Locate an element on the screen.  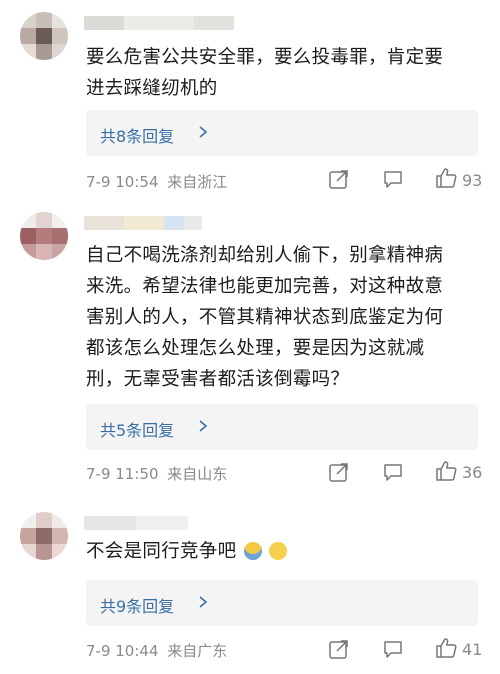
replies-link: 共8条回复 is located at coordinates (282, 133).